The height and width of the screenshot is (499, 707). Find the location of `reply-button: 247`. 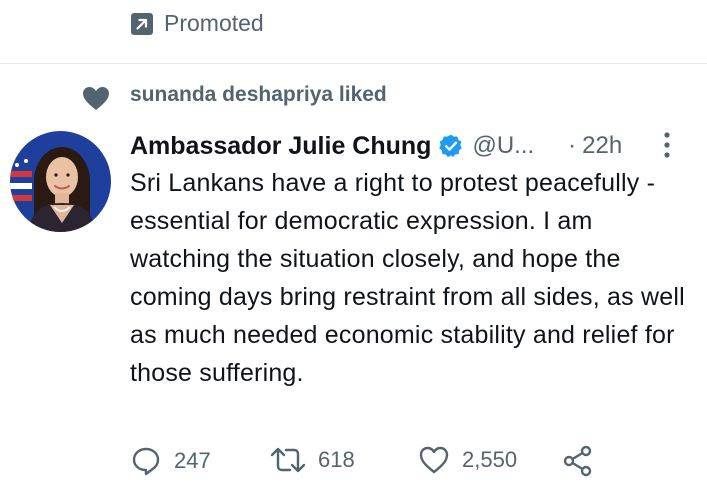

reply-button: 247 is located at coordinates (170, 461).